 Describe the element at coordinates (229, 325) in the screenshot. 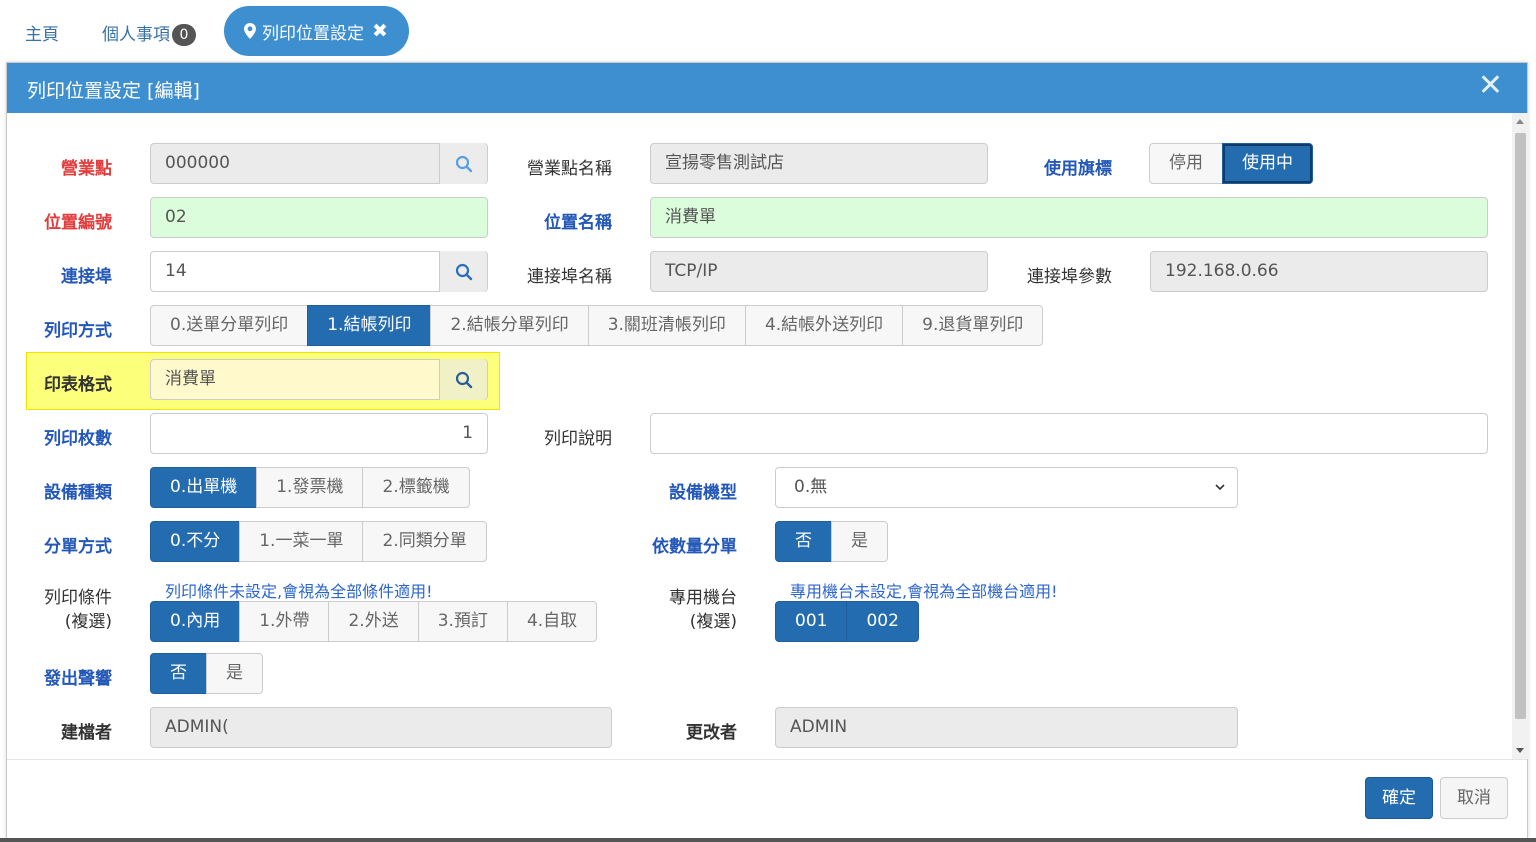

I see `print-mode-0: 0.送單分單列印` at that location.